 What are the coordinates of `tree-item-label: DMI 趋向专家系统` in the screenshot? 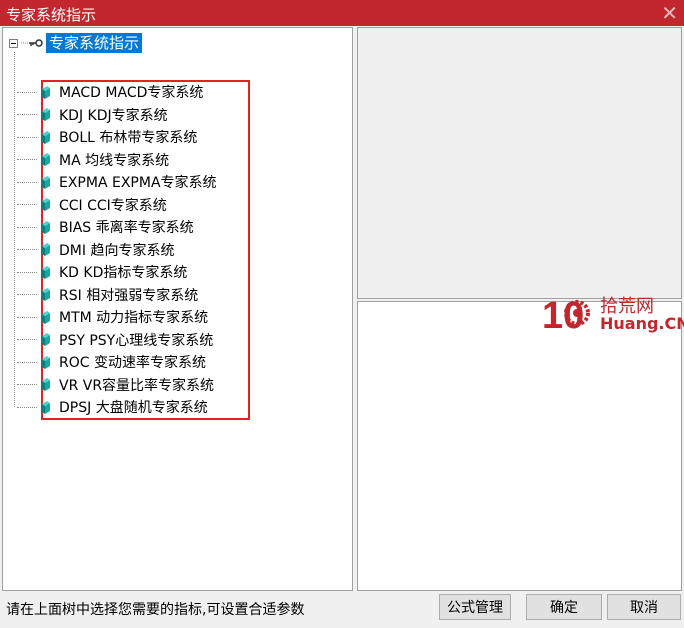 It's located at (117, 250).